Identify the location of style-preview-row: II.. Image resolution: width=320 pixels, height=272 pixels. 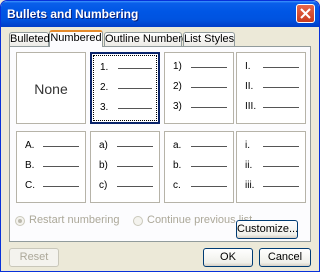
(272, 88).